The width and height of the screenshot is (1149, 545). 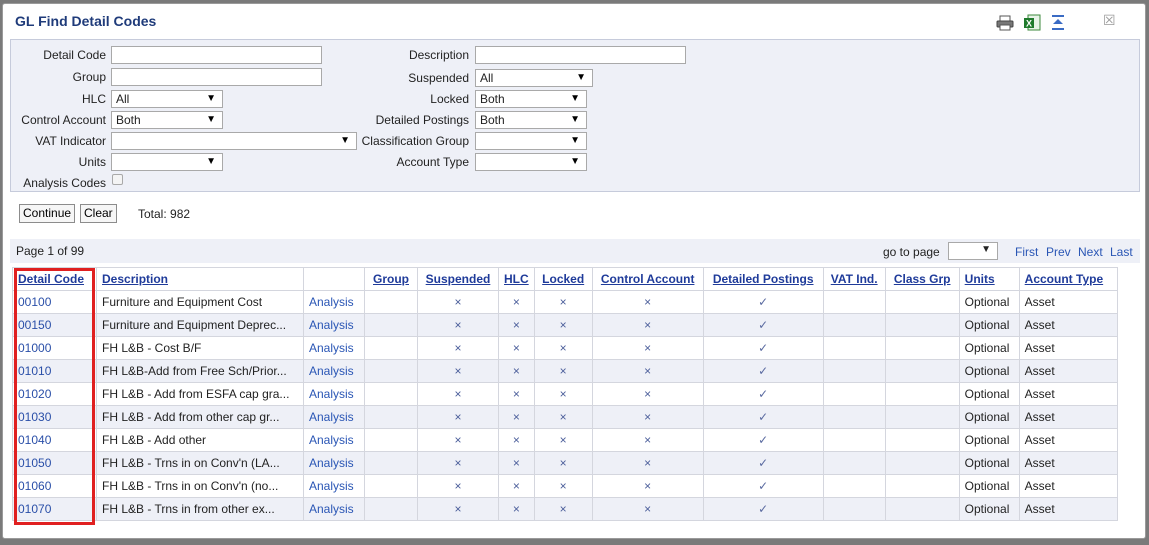 What do you see at coordinates (989, 279) in the screenshot?
I see `col-units: Units` at bounding box center [989, 279].